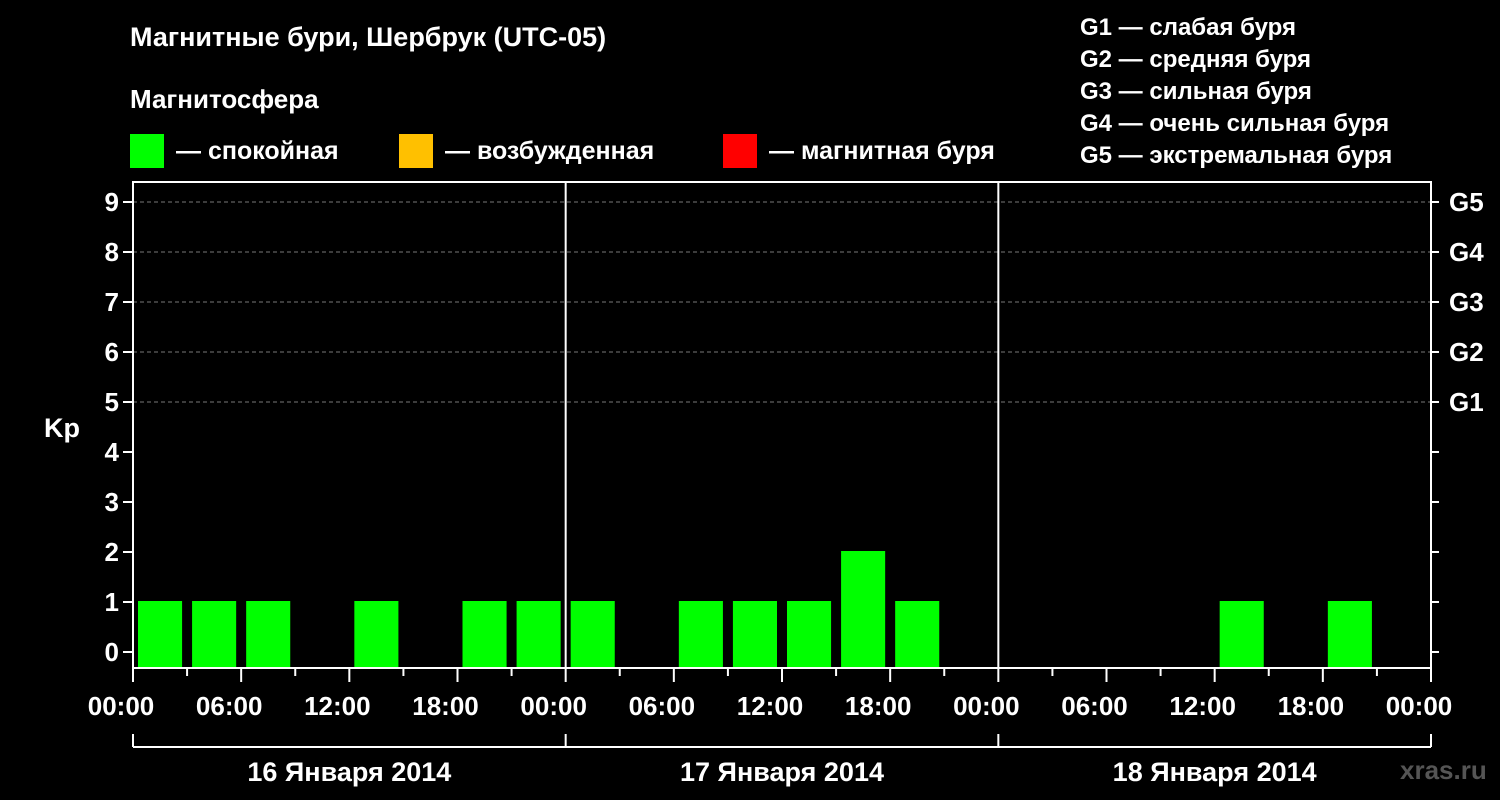 The image size is (1500, 800). I want to click on y-tick-label: 0, so click(112, 652).